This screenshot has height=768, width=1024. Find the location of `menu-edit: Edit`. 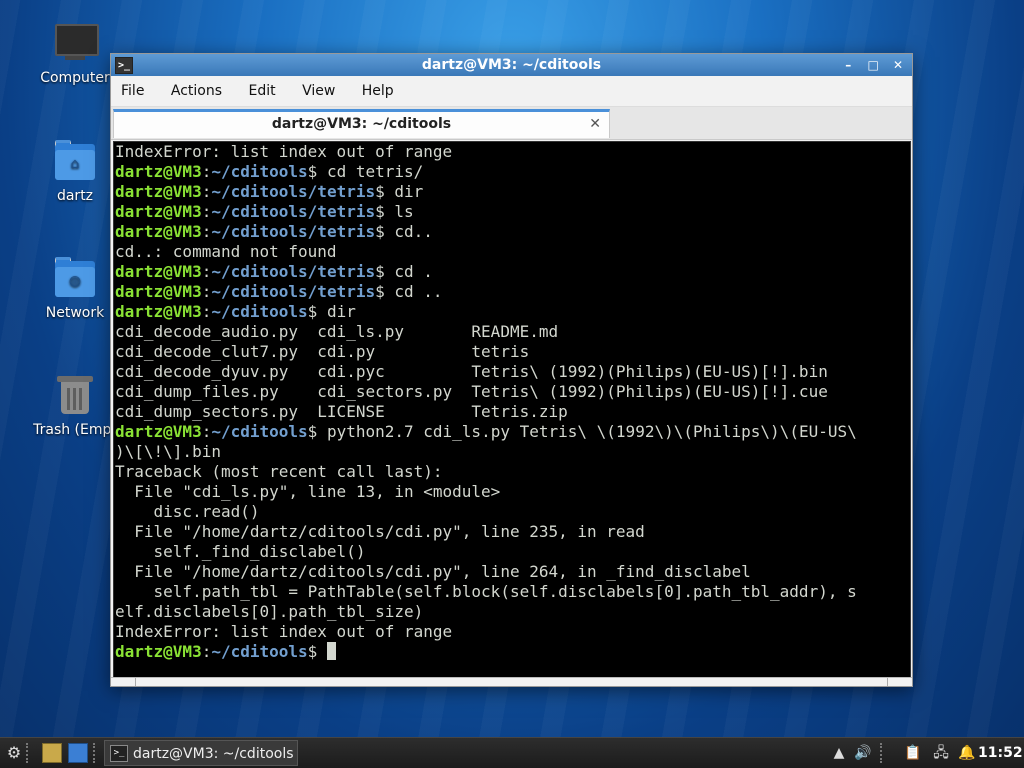

menu-edit: Edit is located at coordinates (261, 91).